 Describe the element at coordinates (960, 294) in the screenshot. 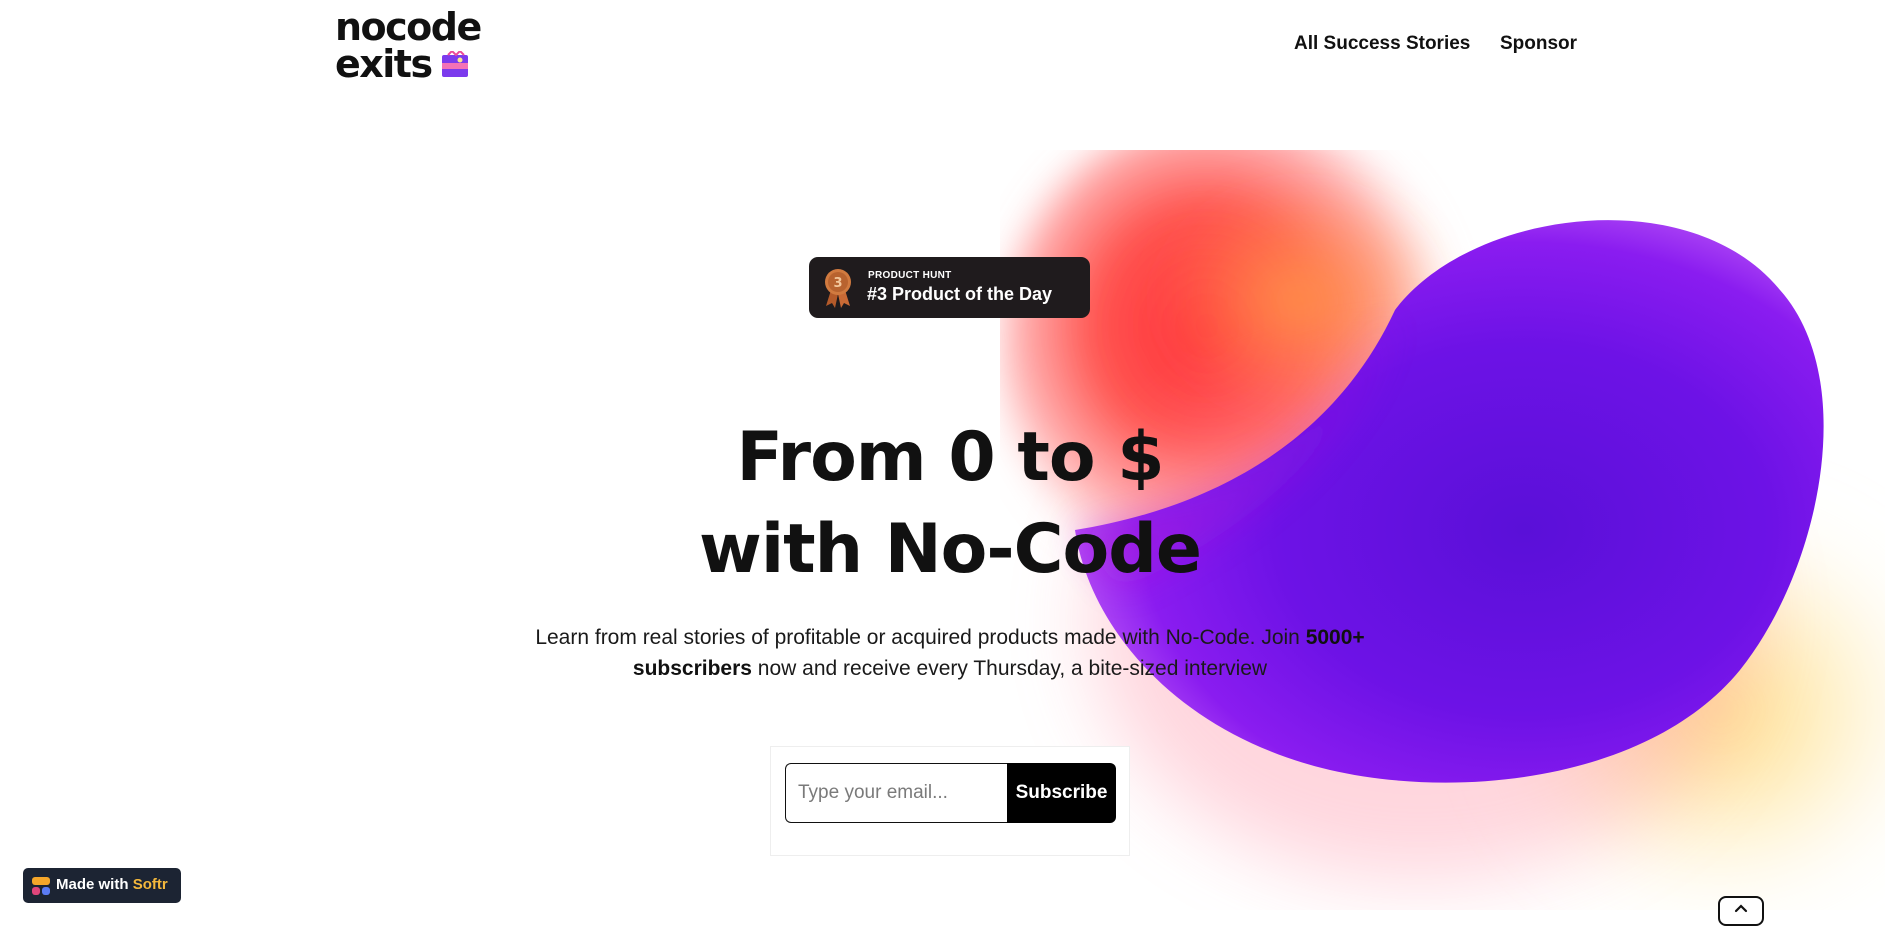

I see `badge-title: #3 Product of the Day` at that location.